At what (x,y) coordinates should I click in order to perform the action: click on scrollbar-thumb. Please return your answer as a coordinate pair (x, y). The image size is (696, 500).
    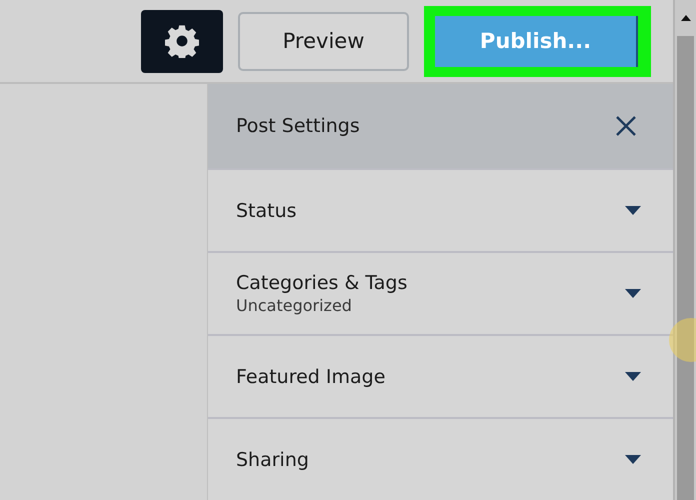
    Looking at the image, I should click on (685, 268).